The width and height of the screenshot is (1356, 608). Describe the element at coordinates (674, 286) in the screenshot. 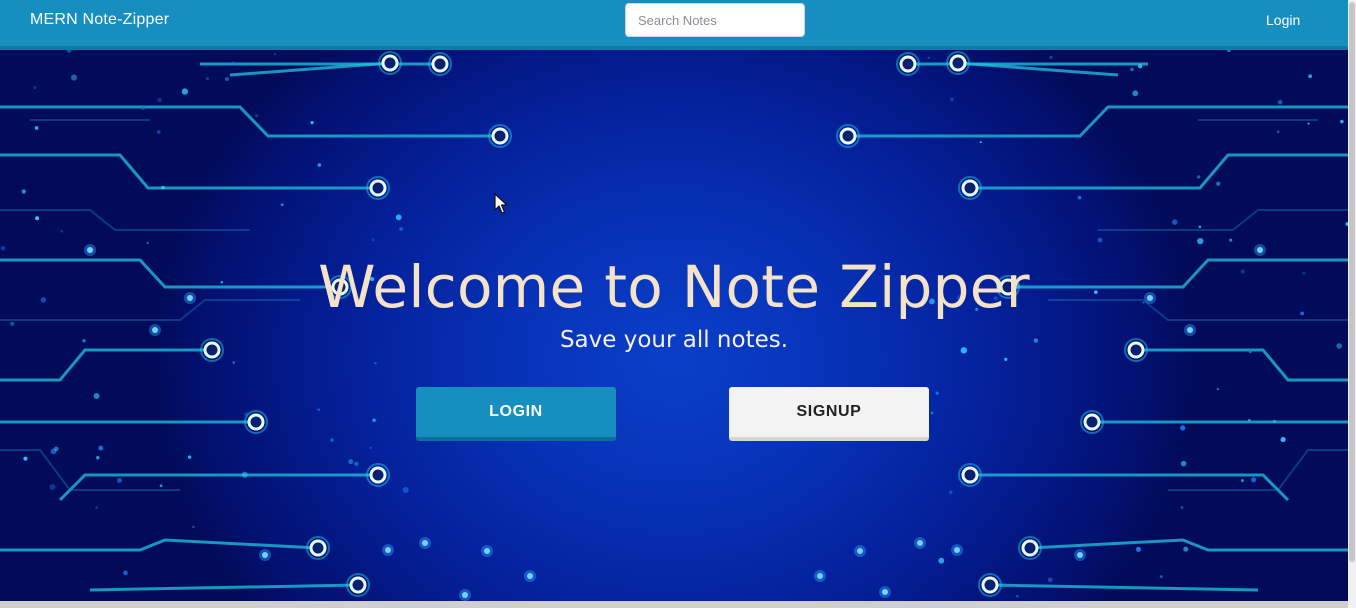

I see `hero-title: Welcome to Note Zipper` at that location.